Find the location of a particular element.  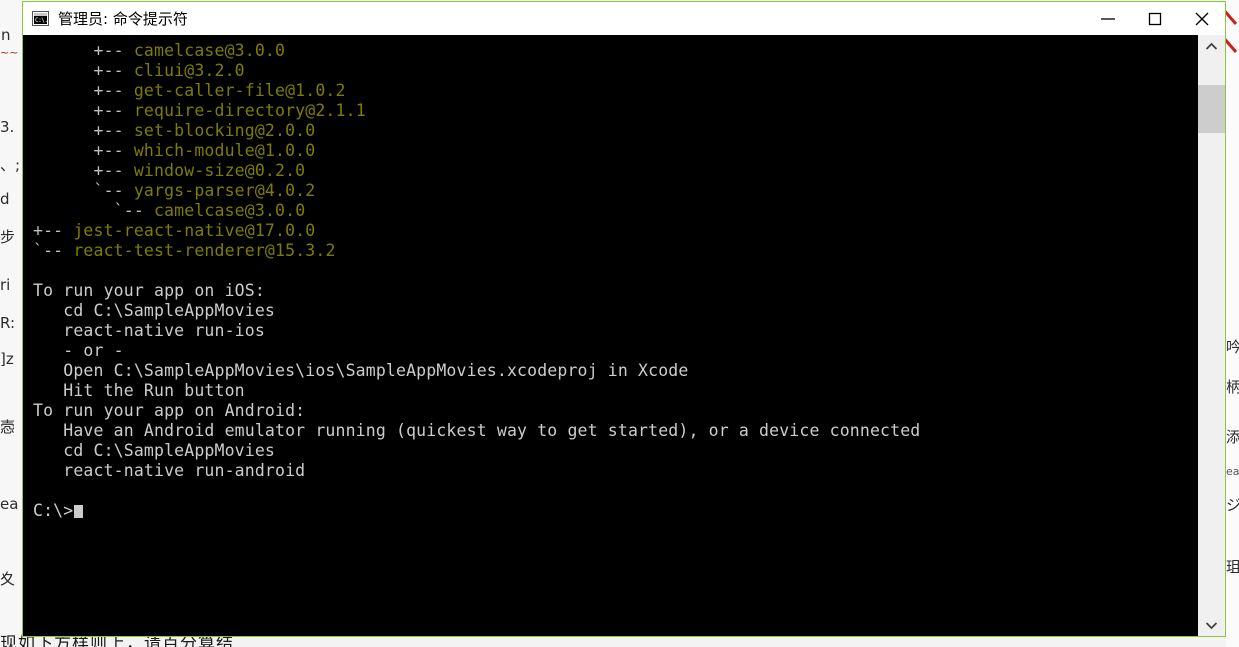

scrollbar-track is located at coordinates (1211, 335).